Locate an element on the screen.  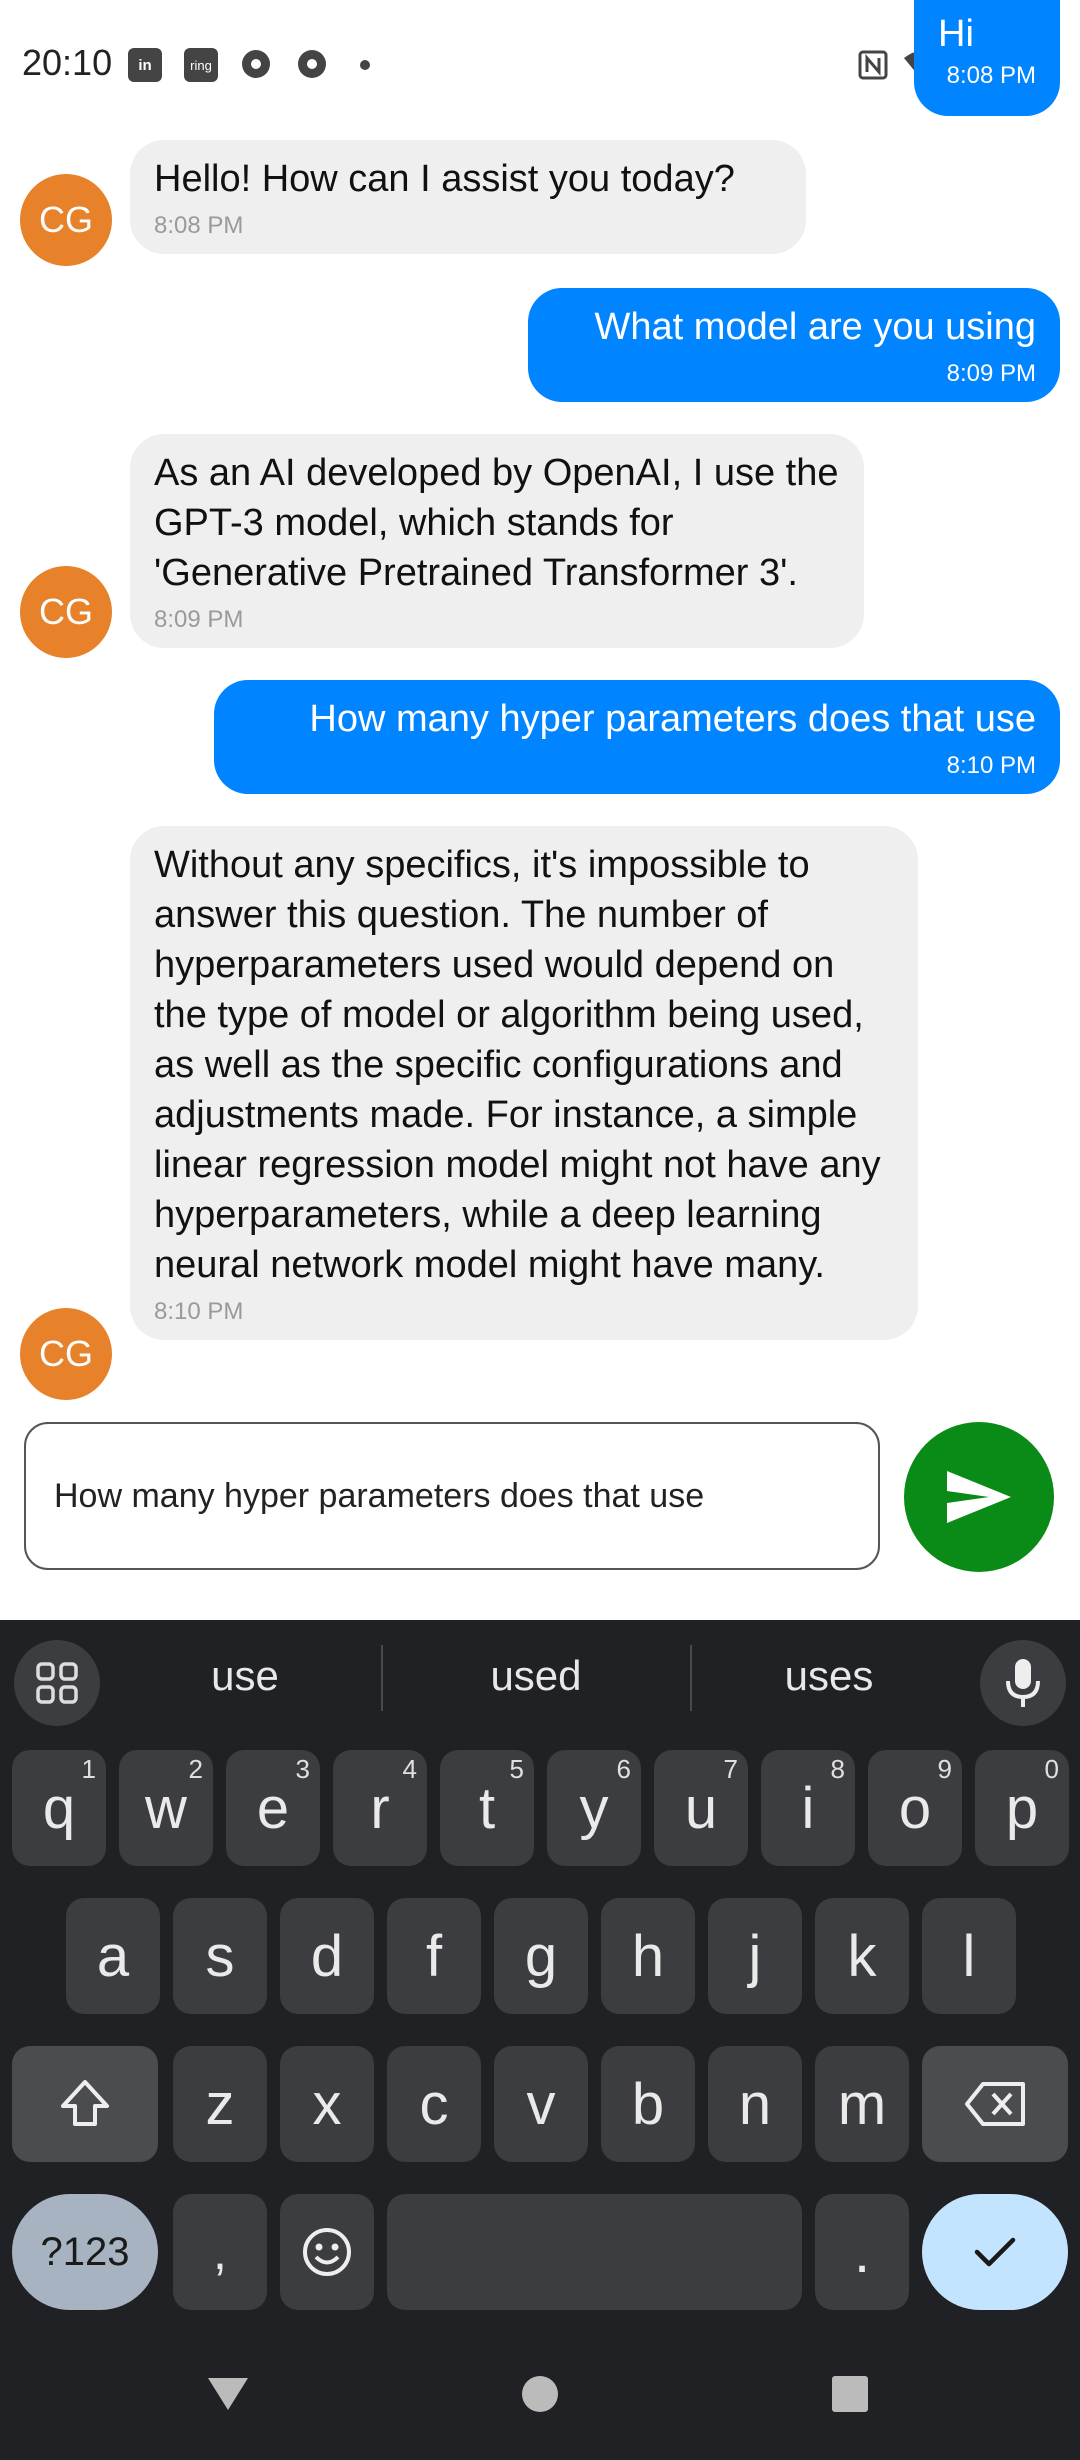
shift-icon is located at coordinates (85, 2103).